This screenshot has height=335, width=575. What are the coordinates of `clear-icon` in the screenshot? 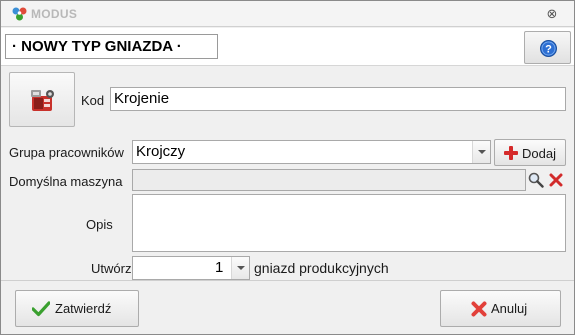 It's located at (556, 180).